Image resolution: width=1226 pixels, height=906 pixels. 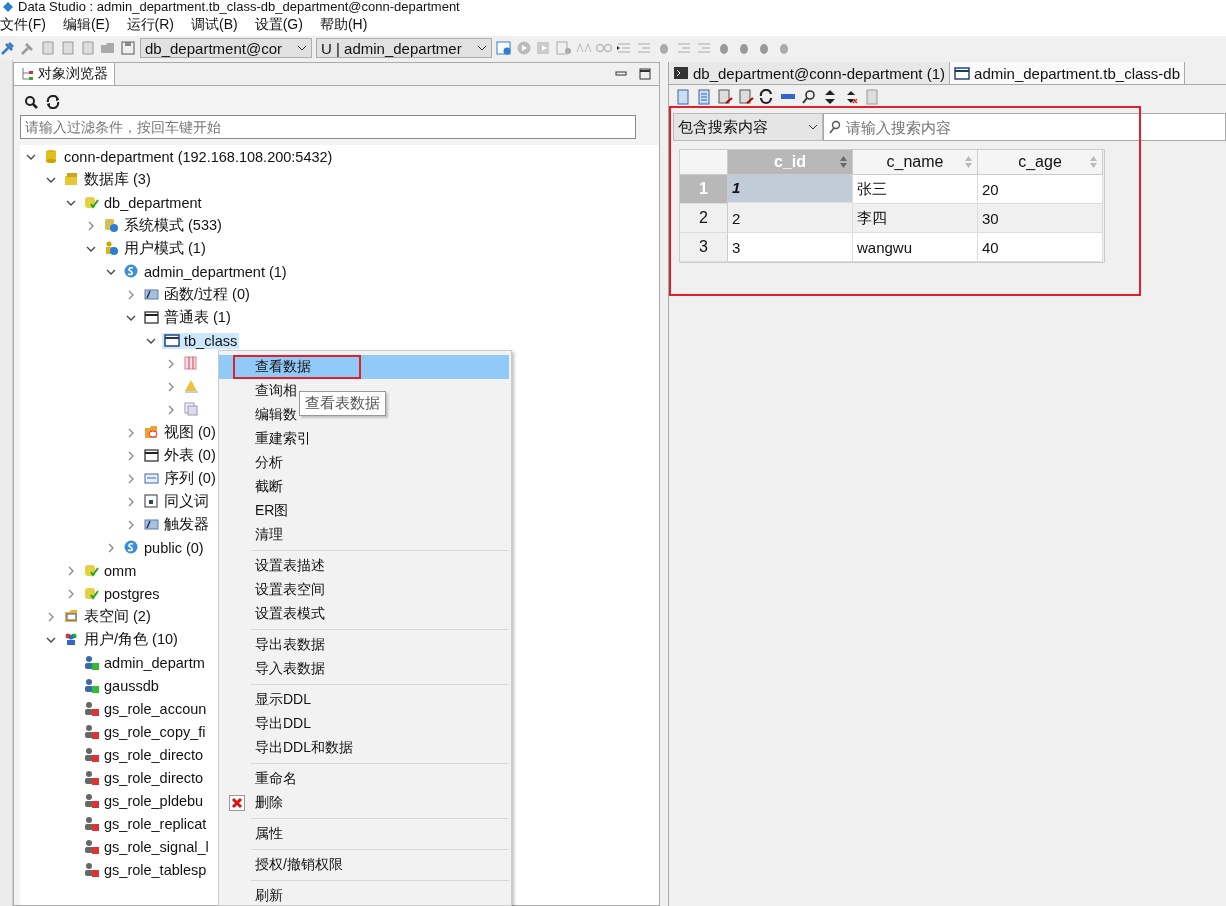 What do you see at coordinates (343, 25) in the screenshot?
I see `menu-item: 帮助(H)` at bounding box center [343, 25].